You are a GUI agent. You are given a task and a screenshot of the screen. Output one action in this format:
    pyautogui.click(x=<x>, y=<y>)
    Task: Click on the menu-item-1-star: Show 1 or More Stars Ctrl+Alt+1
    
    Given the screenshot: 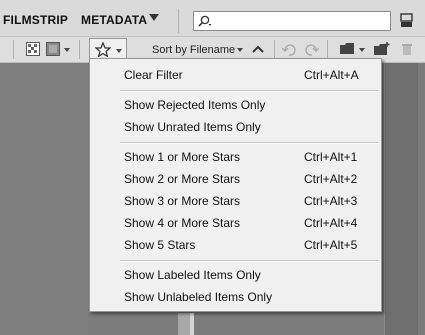 What is the action you would take?
    pyautogui.click(x=235, y=157)
    